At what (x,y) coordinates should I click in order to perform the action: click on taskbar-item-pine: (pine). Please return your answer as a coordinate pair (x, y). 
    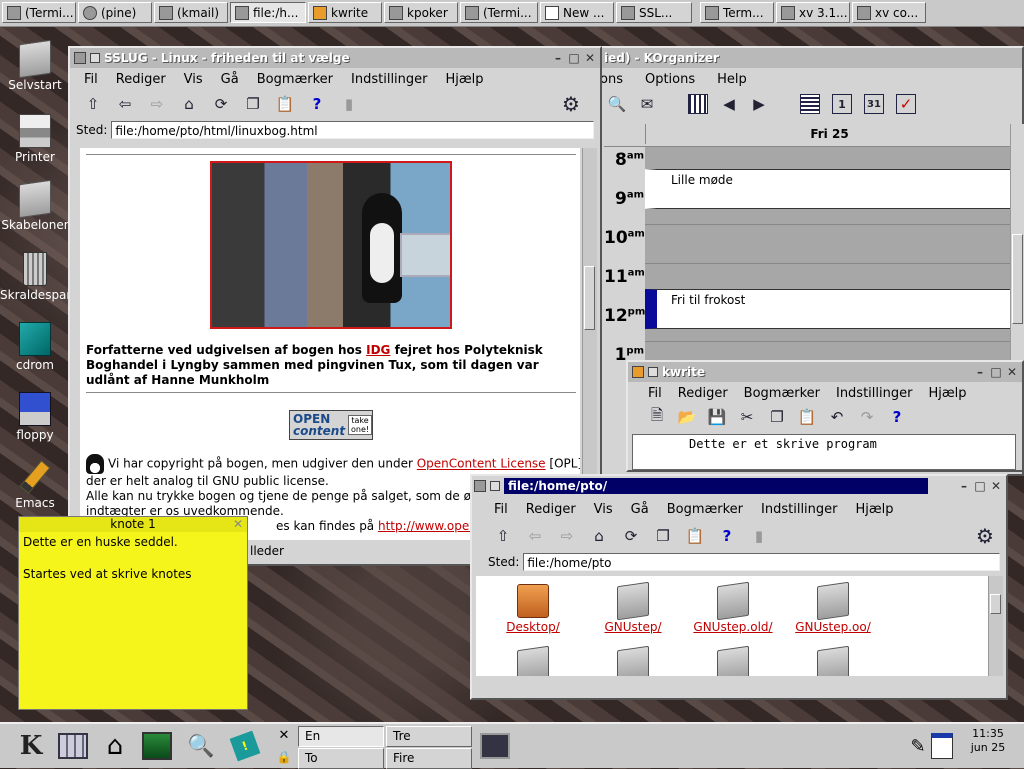
    Looking at the image, I should click on (115, 12).